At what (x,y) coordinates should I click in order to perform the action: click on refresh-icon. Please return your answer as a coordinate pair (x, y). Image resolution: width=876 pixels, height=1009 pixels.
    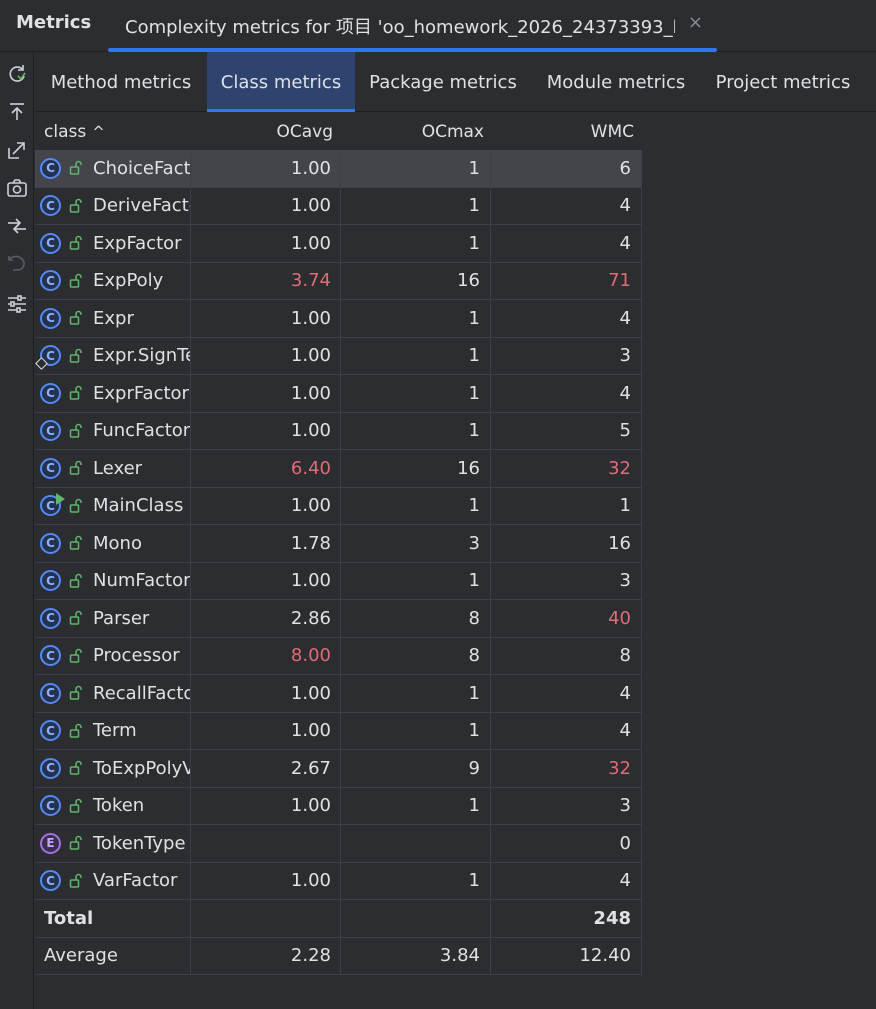
    Looking at the image, I should click on (17, 74).